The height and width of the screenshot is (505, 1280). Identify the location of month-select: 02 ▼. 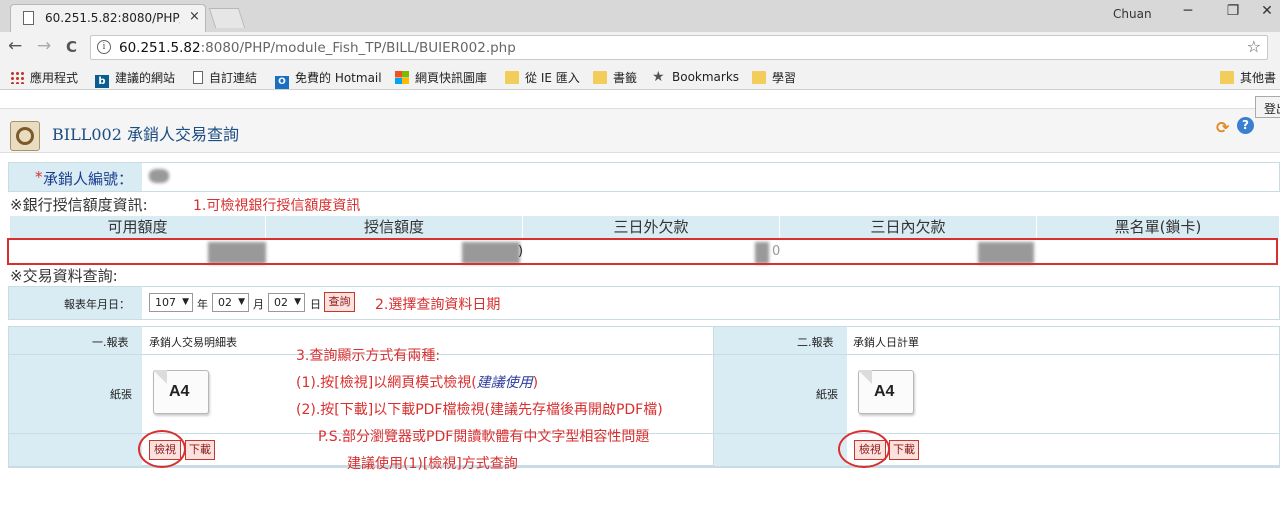
(230, 302).